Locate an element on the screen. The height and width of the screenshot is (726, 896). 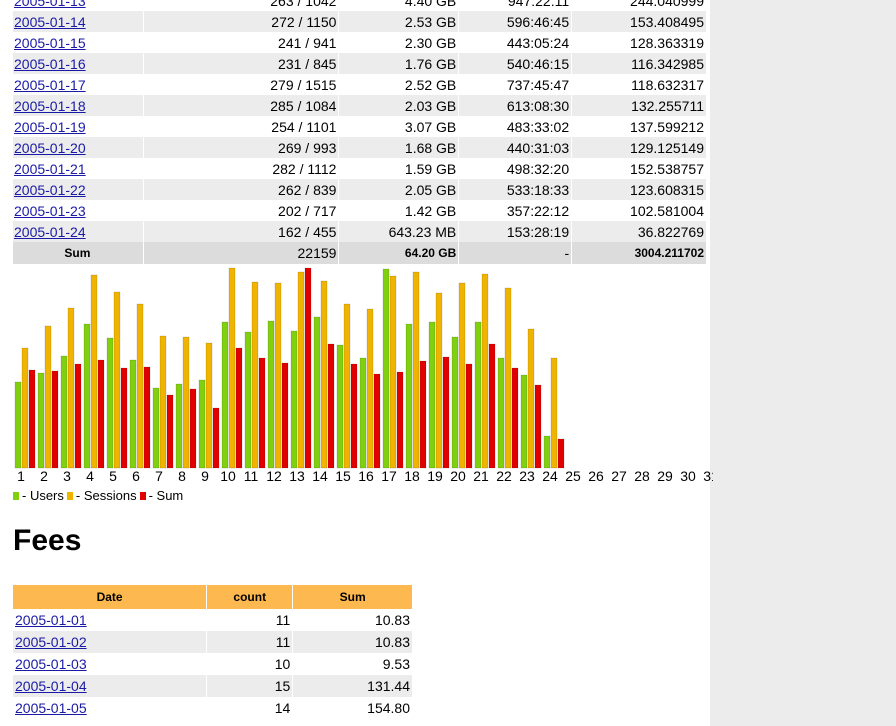
fees-count-cell: 14 is located at coordinates (250, 708).